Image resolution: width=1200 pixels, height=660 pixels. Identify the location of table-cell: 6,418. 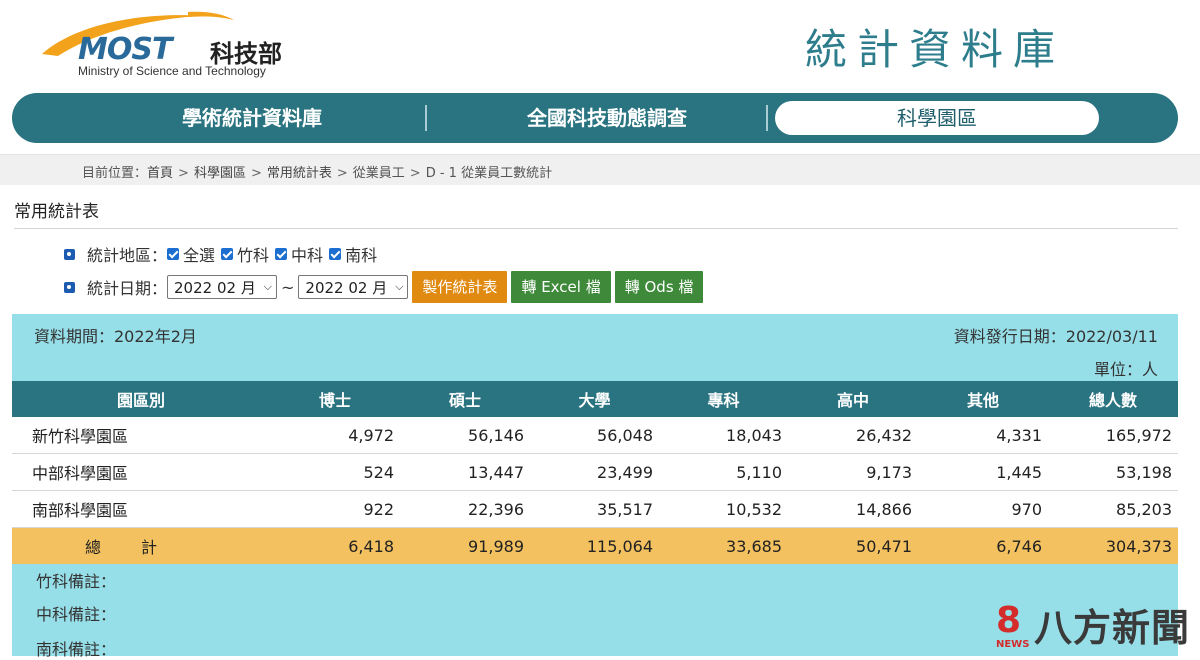
(335, 545).